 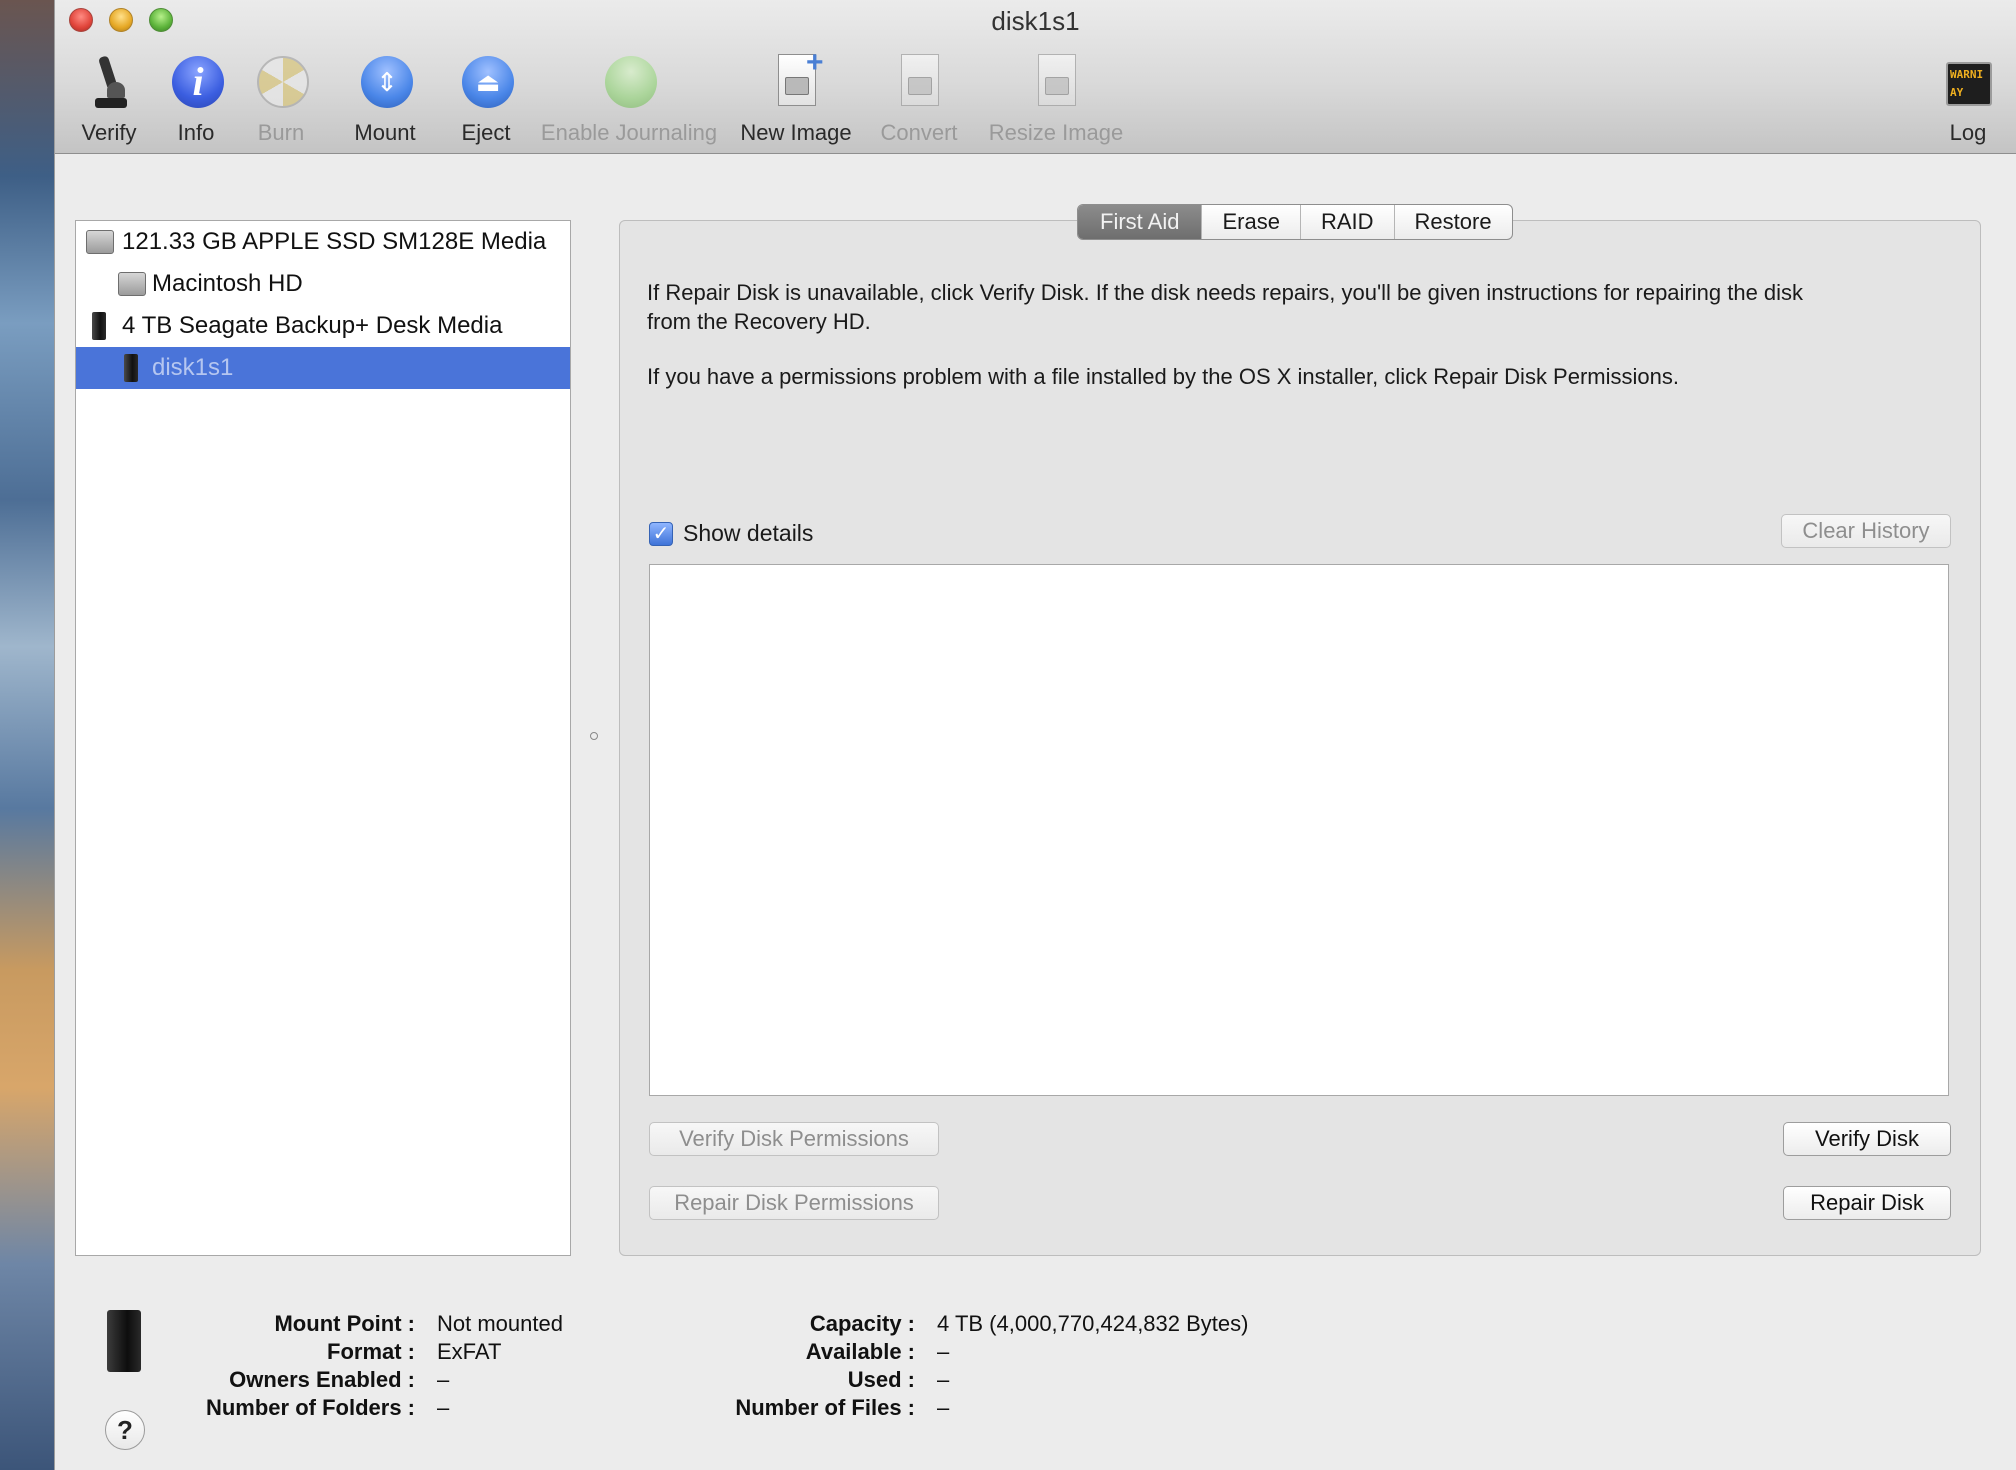 I want to click on resize-image-button: Resize Image, so click(x=1056, y=99).